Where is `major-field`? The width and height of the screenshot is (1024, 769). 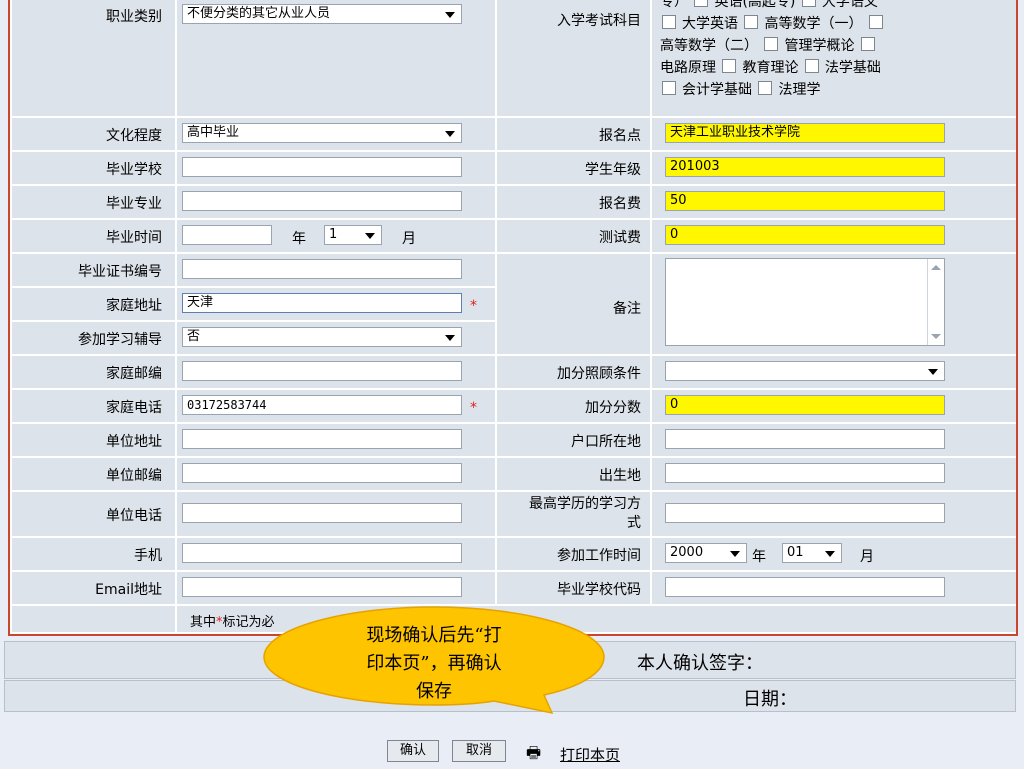
major-field is located at coordinates (322, 201).